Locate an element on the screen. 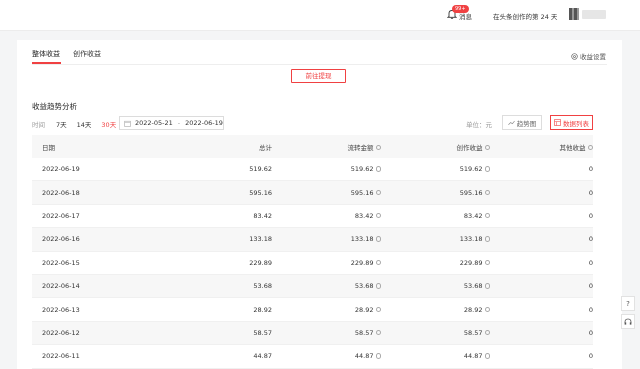  cell-flow-amount-value: 595.16 is located at coordinates (362, 192).